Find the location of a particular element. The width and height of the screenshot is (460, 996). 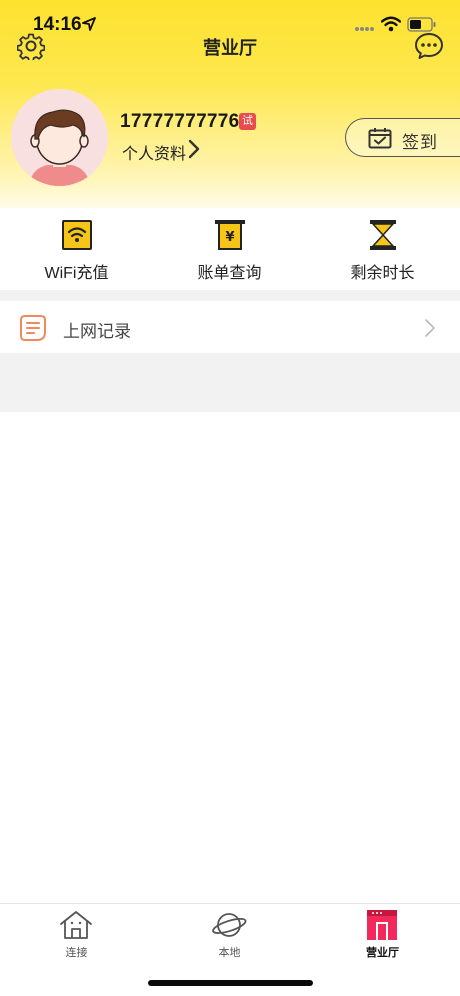

internet-records-label: 上网记录 is located at coordinates (97, 331).